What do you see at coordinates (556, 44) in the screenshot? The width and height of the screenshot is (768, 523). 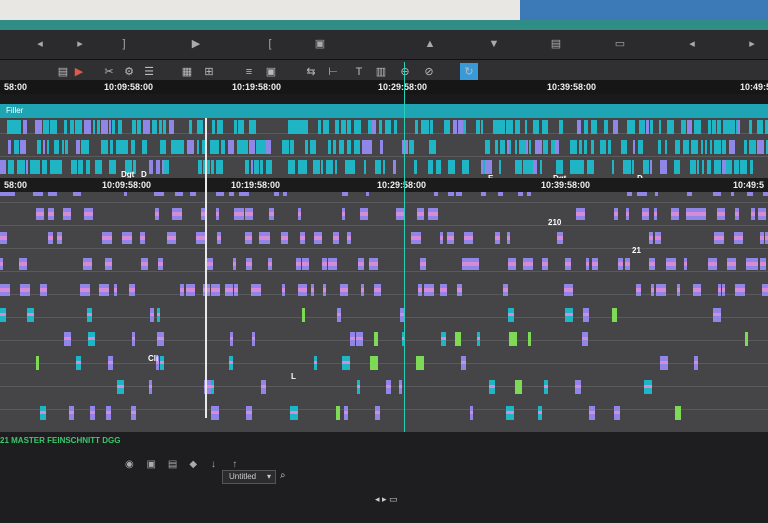 I see `settings-icon: ▤` at bounding box center [556, 44].